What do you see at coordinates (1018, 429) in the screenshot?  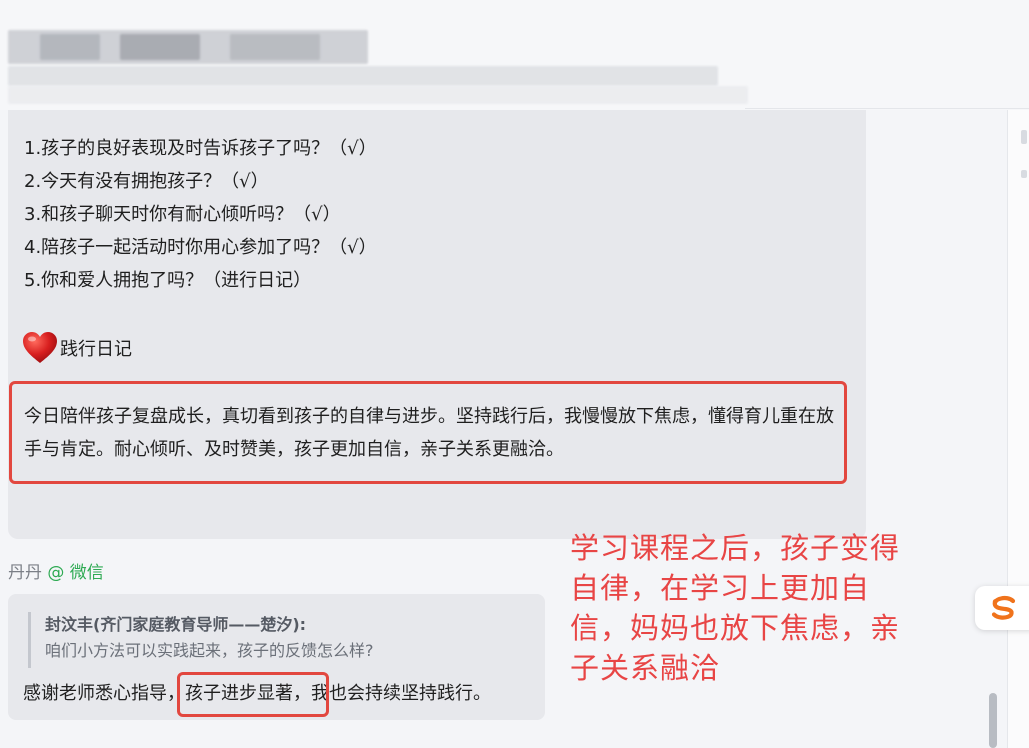 I see `right-side-panel` at bounding box center [1018, 429].